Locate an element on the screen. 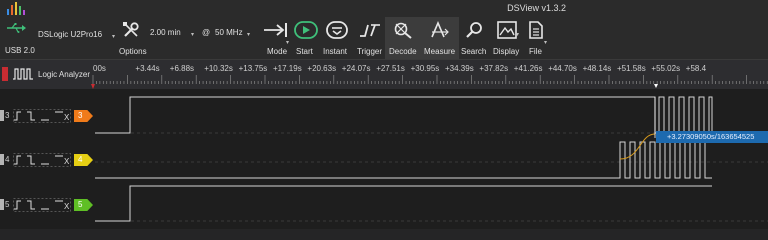 Image resolution: width=768 pixels, height=240 pixels. measure-button: Measure is located at coordinates (439, 38).